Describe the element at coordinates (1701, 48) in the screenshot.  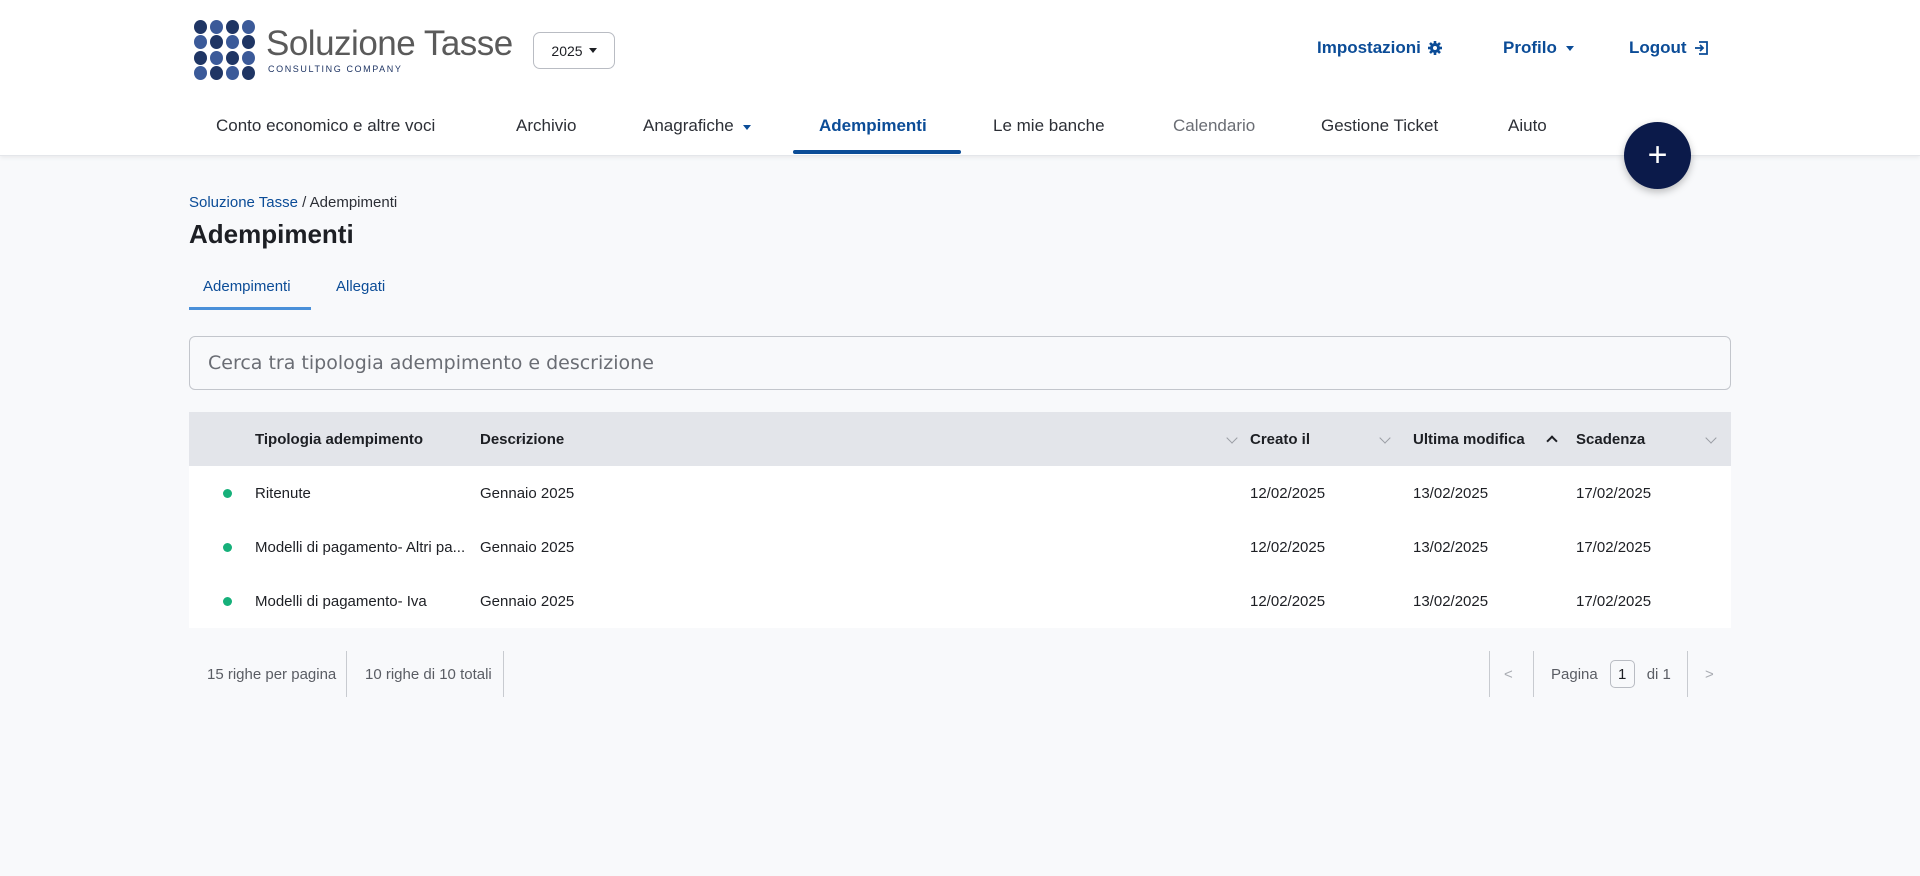
I see `logout-icon` at that location.